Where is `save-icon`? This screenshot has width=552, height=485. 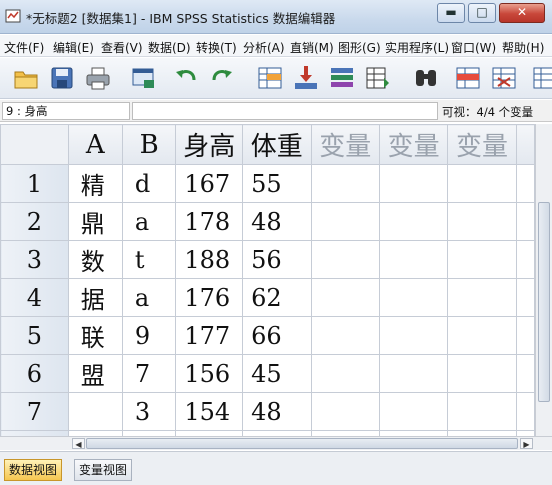 save-icon is located at coordinates (62, 78).